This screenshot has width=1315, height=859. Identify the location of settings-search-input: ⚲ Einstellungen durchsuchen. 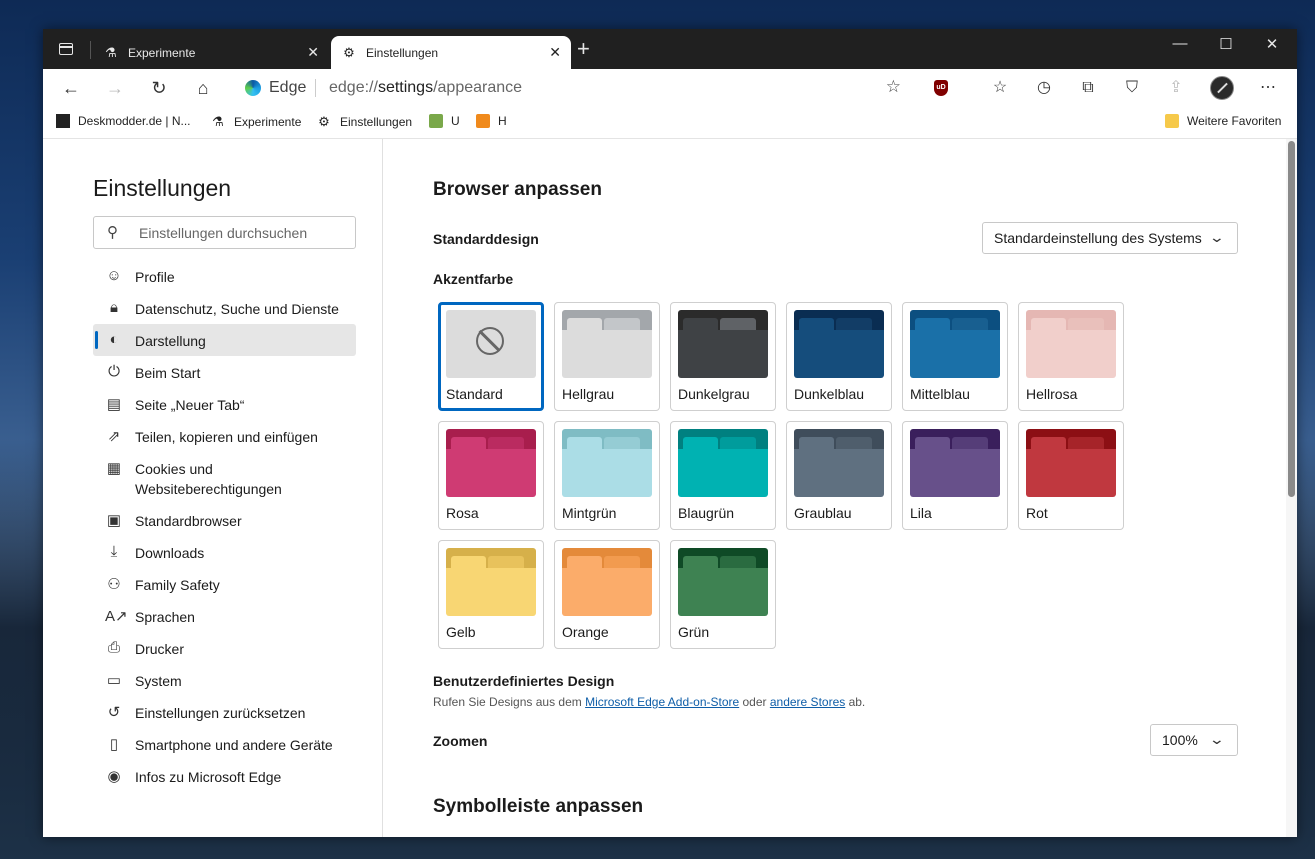
(224, 232).